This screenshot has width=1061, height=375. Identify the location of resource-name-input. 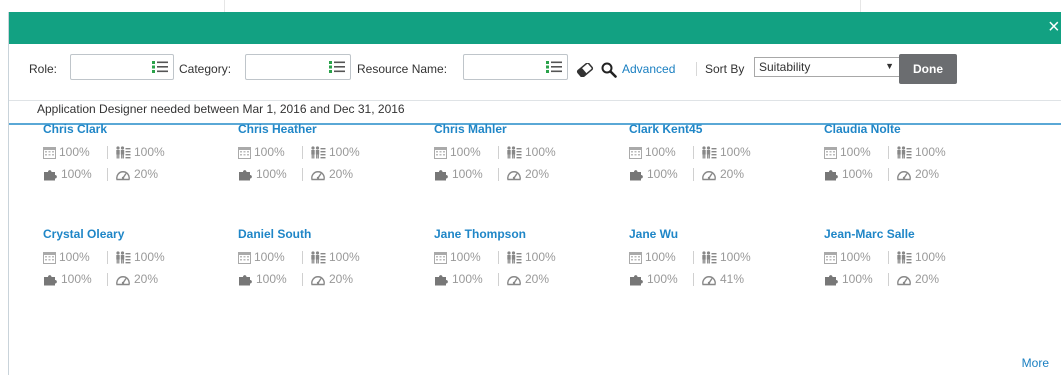
(515, 67).